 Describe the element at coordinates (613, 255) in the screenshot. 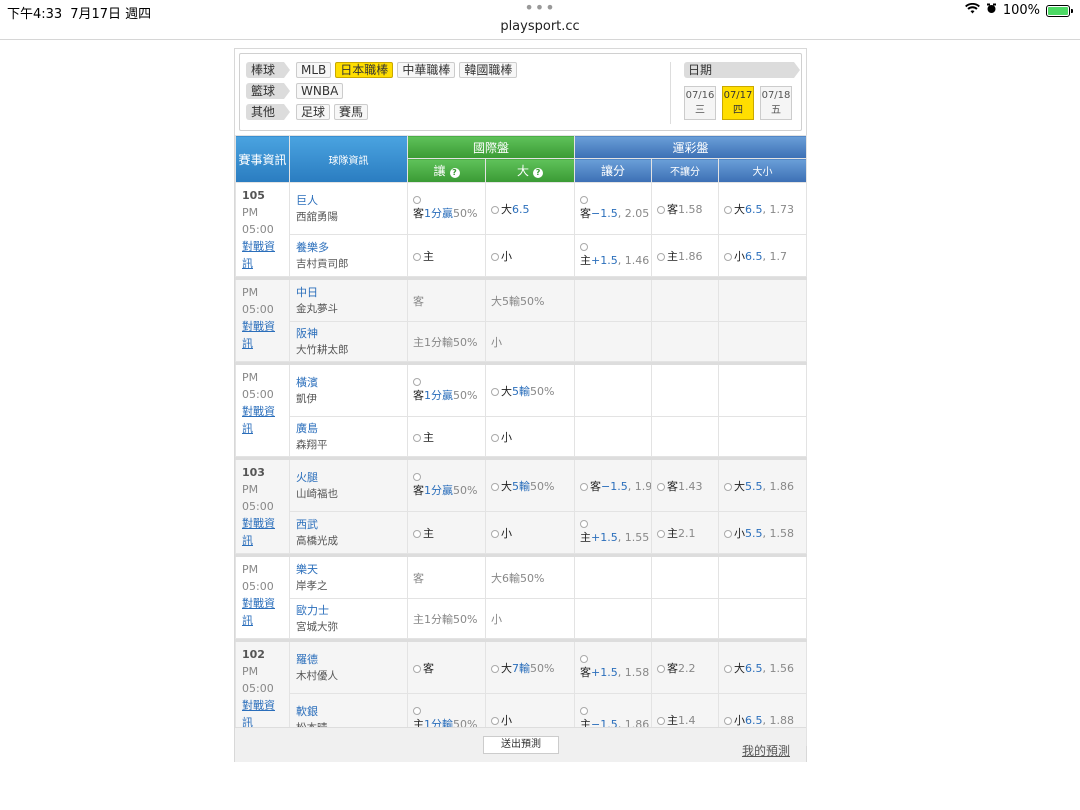

I see `odds-cell: 主+1.5, 1.46` at that location.